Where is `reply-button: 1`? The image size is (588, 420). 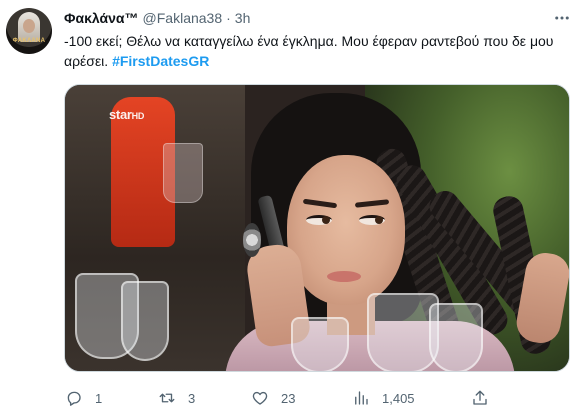
reply-button: 1 is located at coordinates (83, 398).